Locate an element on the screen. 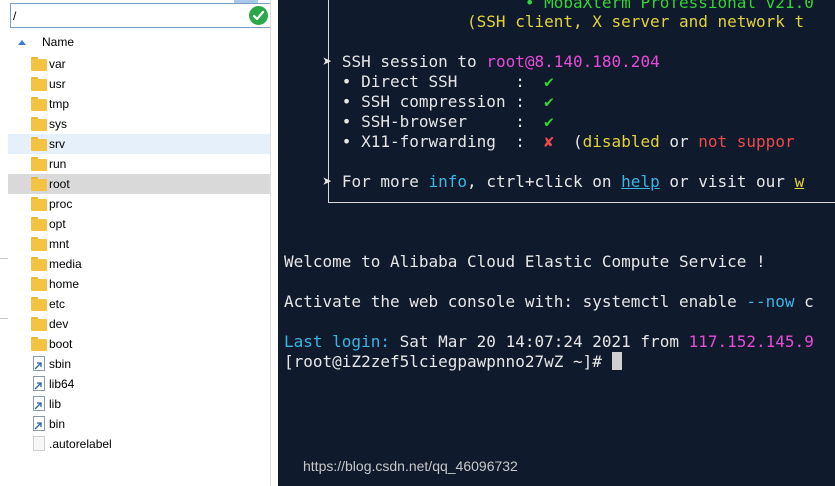 The image size is (835, 486). file-row: usr is located at coordinates (139, 84).